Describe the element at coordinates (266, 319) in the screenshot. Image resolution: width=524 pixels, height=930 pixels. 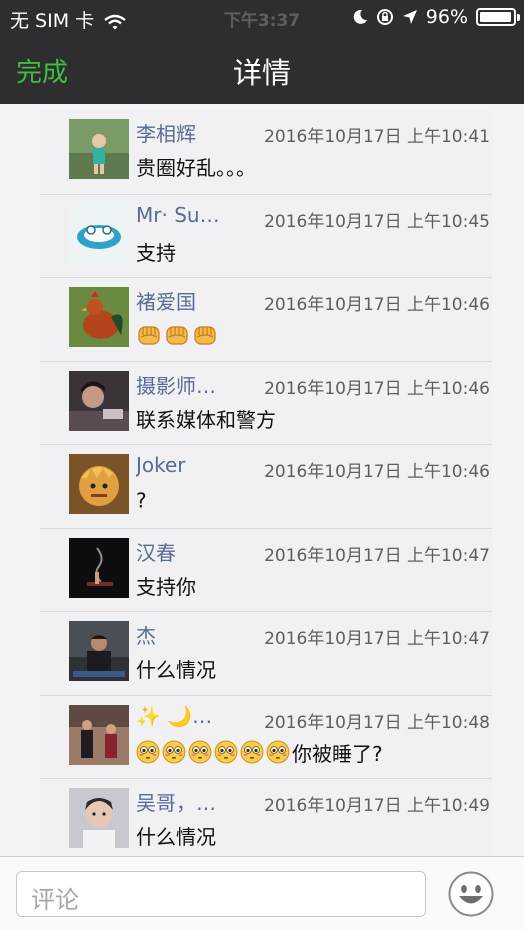
I see `comment-row: 褚爱国 2016年10月17日 上午10:46` at that location.